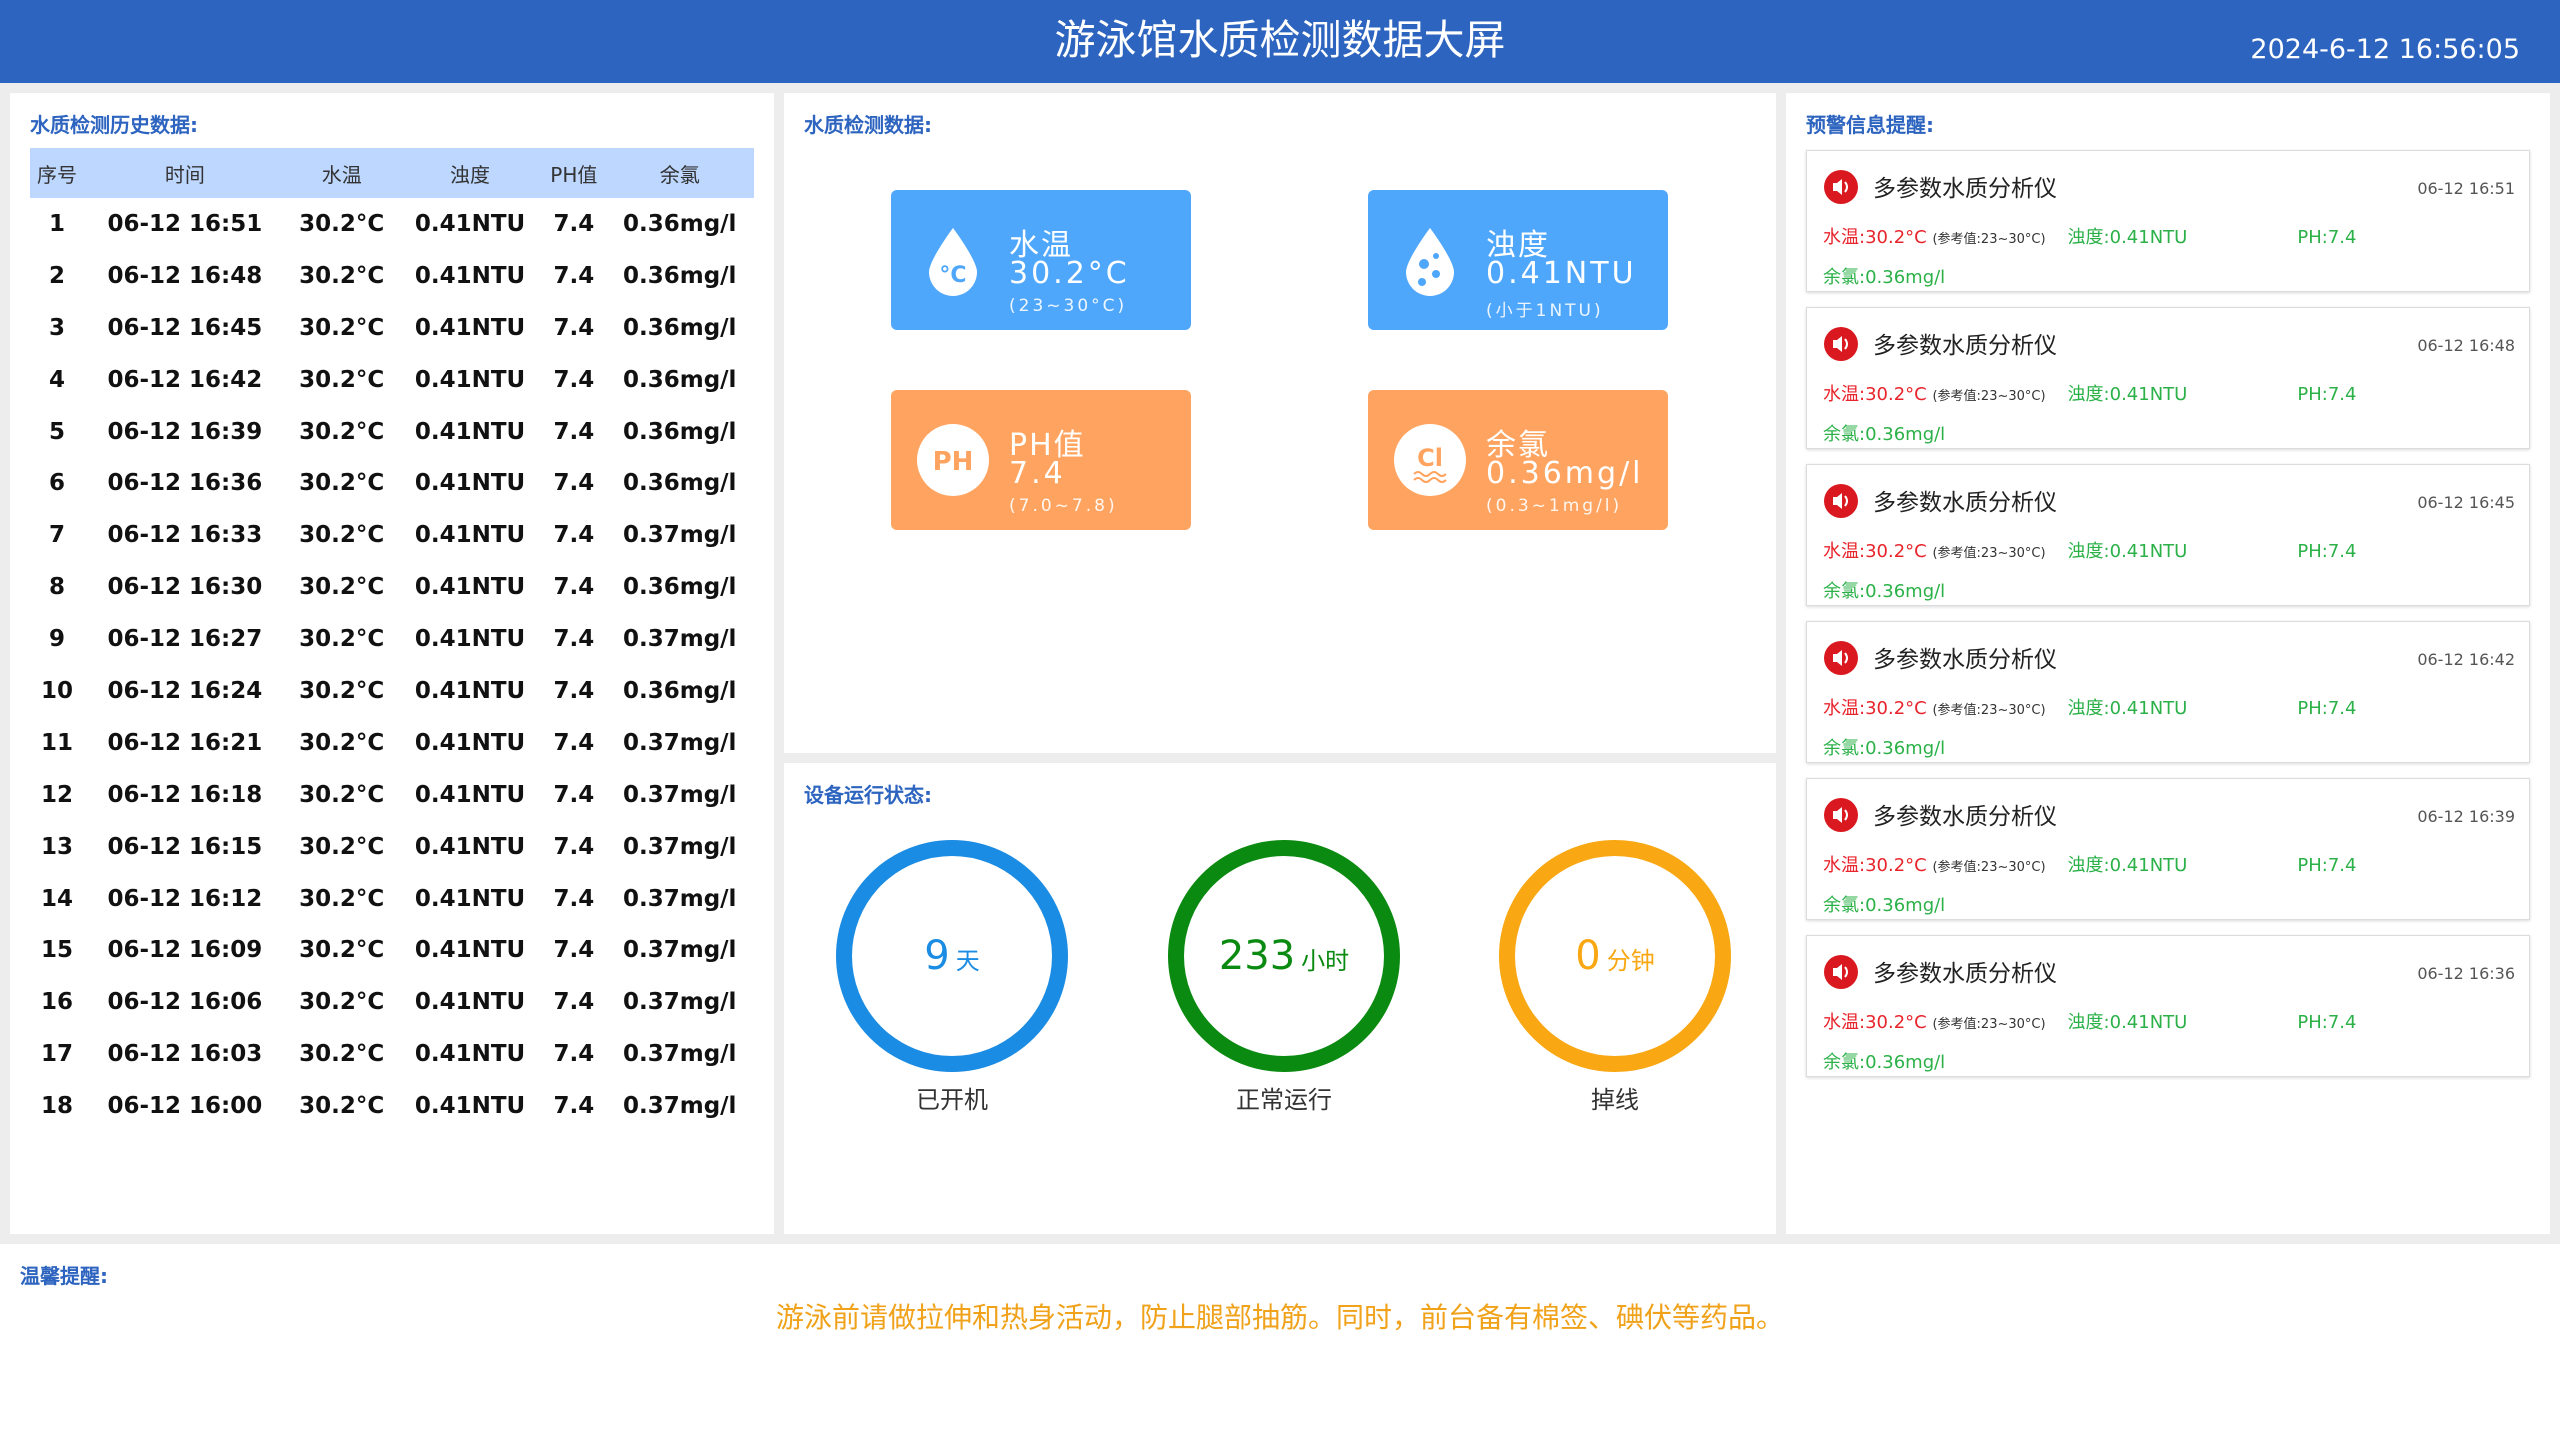  I want to click on col-header-temp: 水温, so click(341, 173).